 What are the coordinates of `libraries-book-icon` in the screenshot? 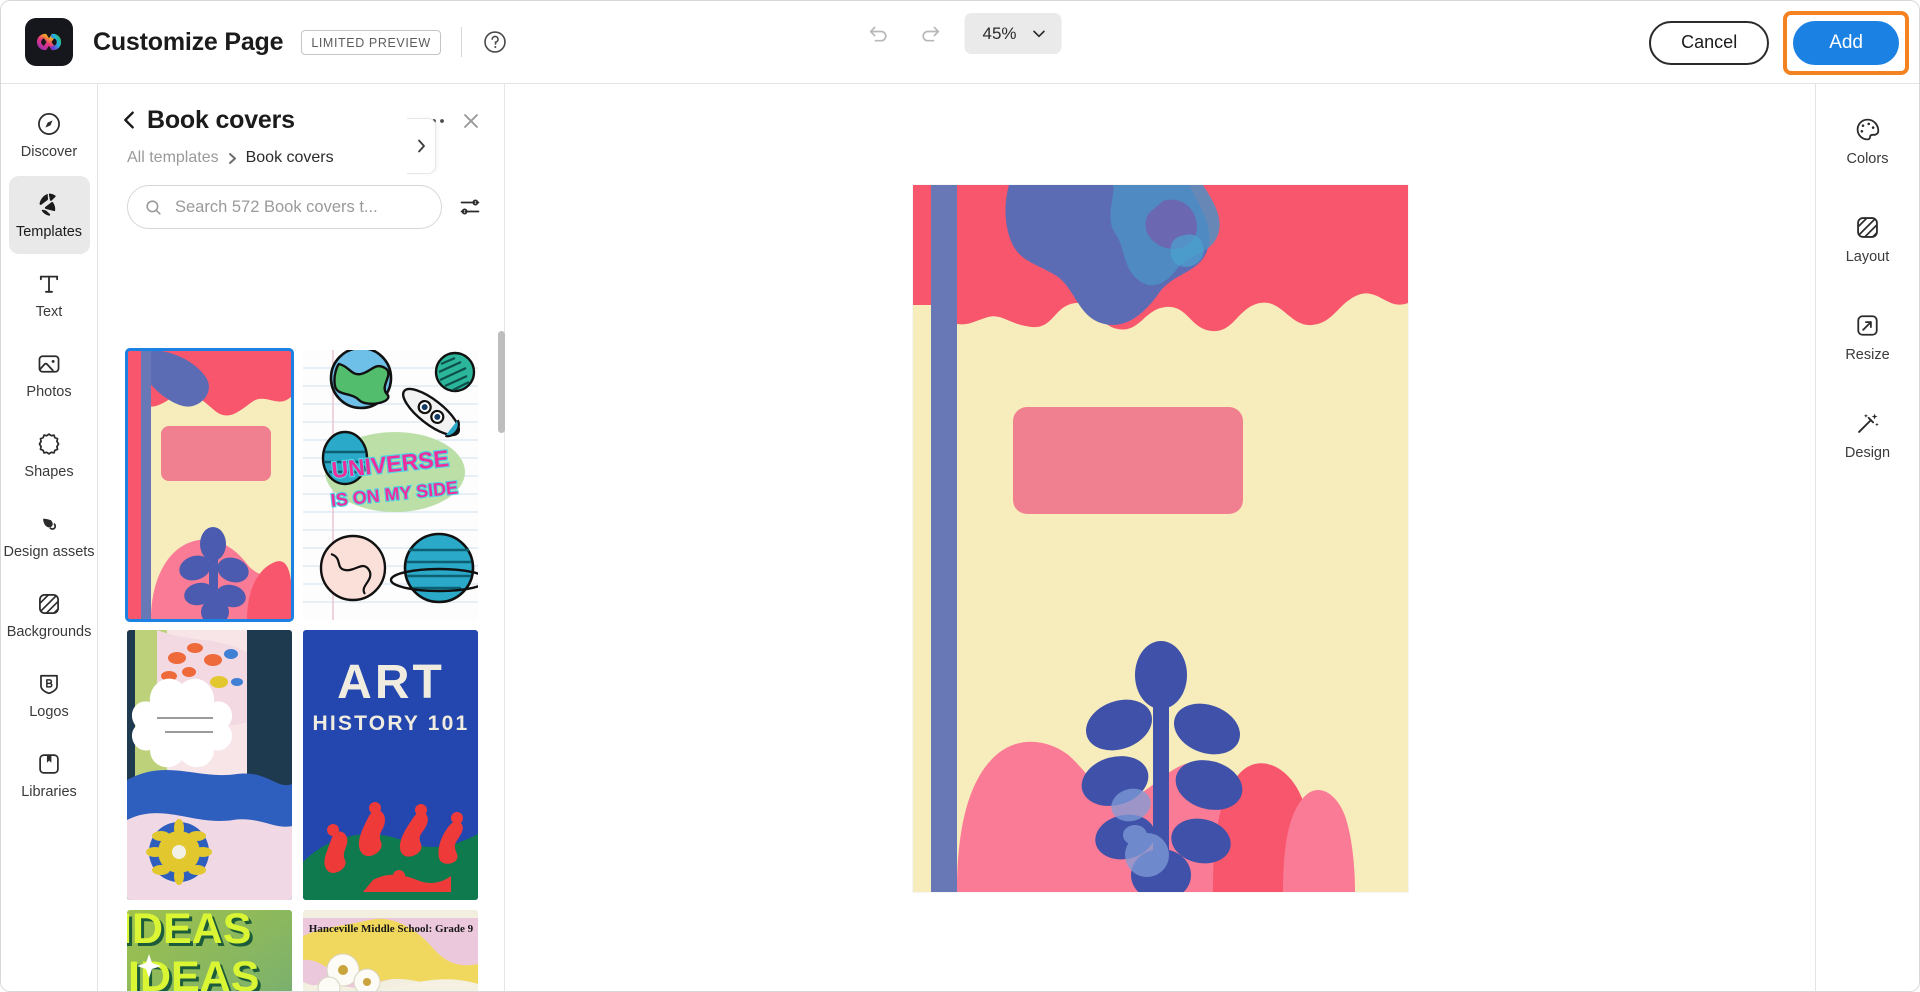 It's located at (49, 764).